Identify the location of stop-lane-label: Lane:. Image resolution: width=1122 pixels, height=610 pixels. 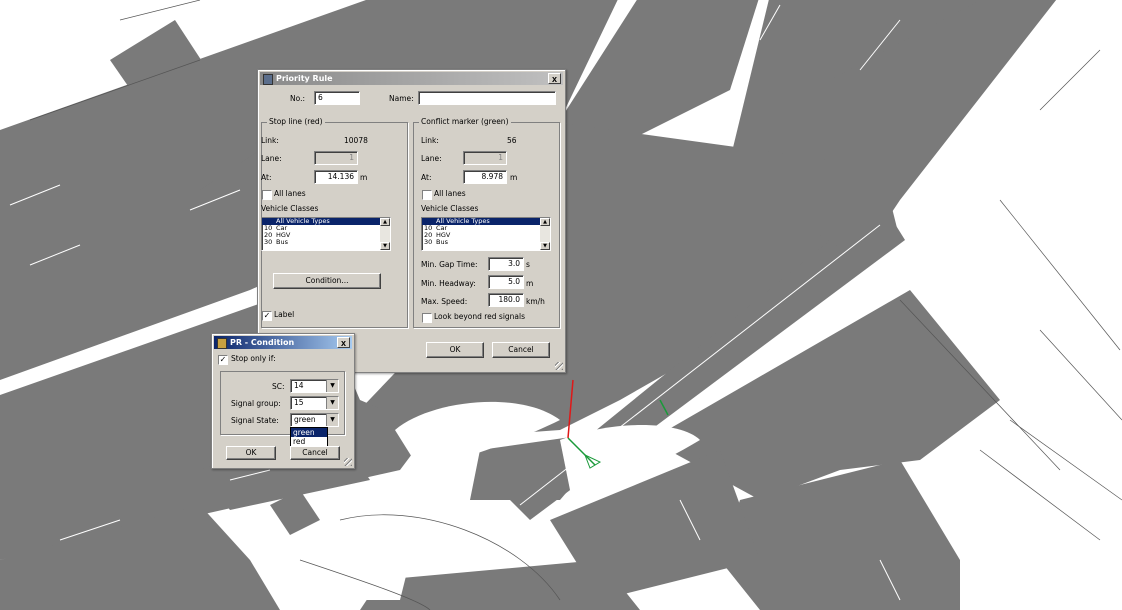
(271, 158).